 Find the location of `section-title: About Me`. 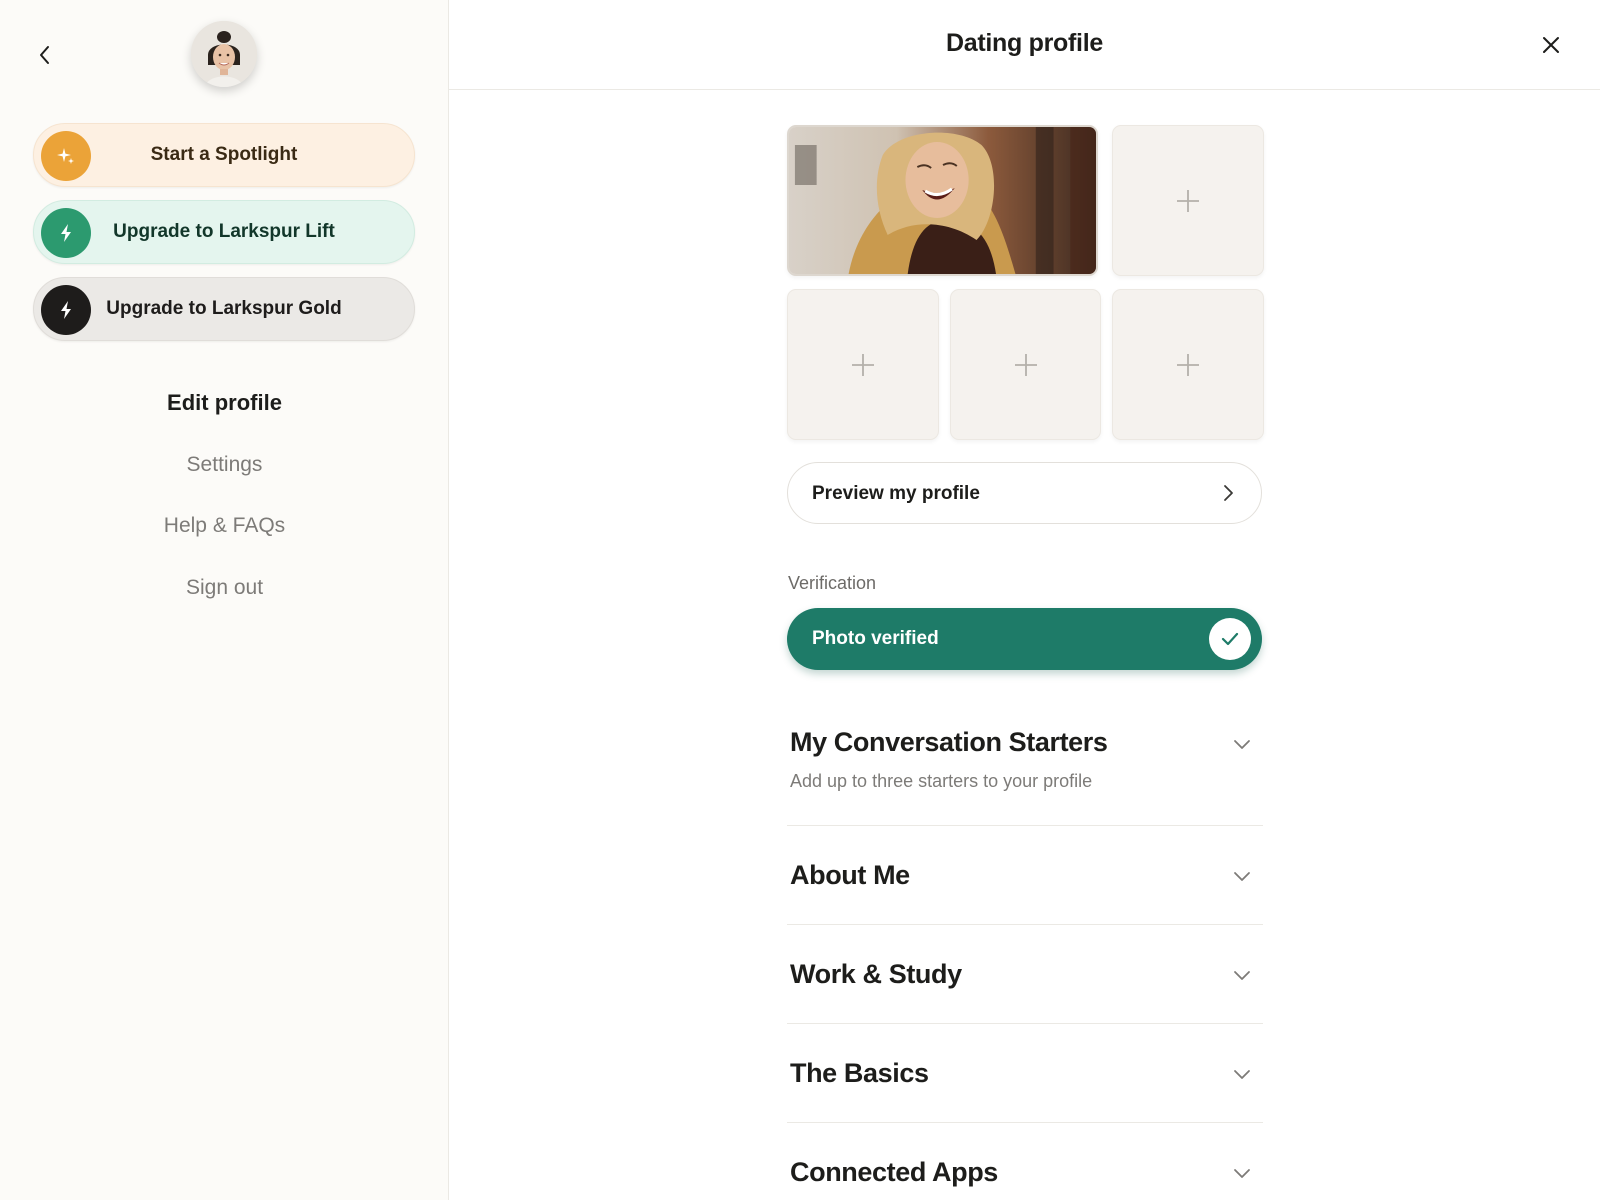

section-title: About Me is located at coordinates (850, 875).